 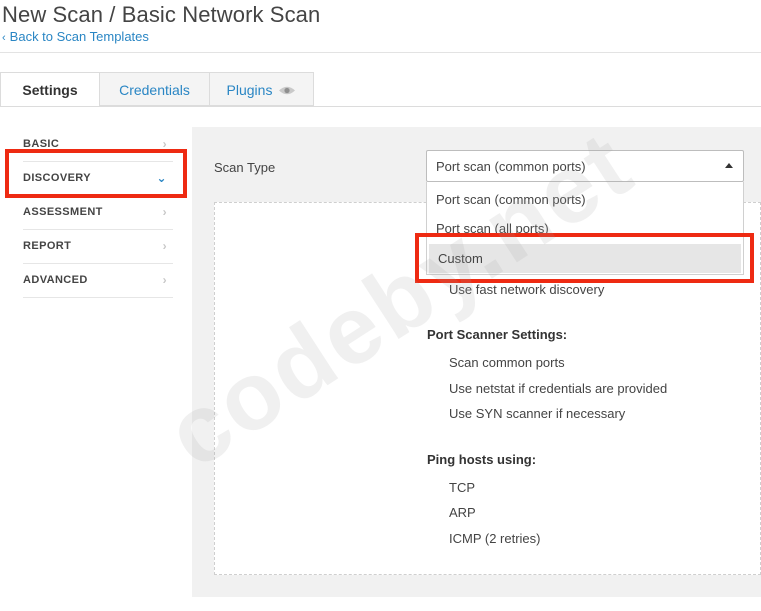 What do you see at coordinates (507, 362) in the screenshot?
I see `port-scanner-item: Scan common ports` at bounding box center [507, 362].